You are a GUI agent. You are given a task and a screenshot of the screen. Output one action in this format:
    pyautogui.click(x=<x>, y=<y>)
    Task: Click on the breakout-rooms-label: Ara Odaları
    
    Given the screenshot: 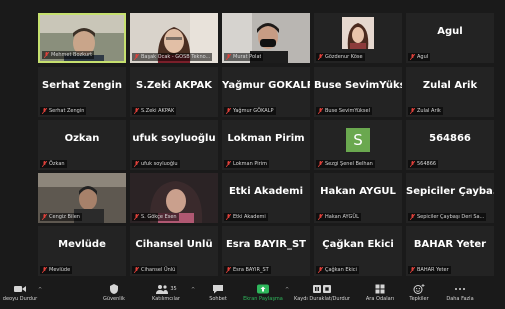 What is the action you would take?
    pyautogui.click(x=380, y=299)
    